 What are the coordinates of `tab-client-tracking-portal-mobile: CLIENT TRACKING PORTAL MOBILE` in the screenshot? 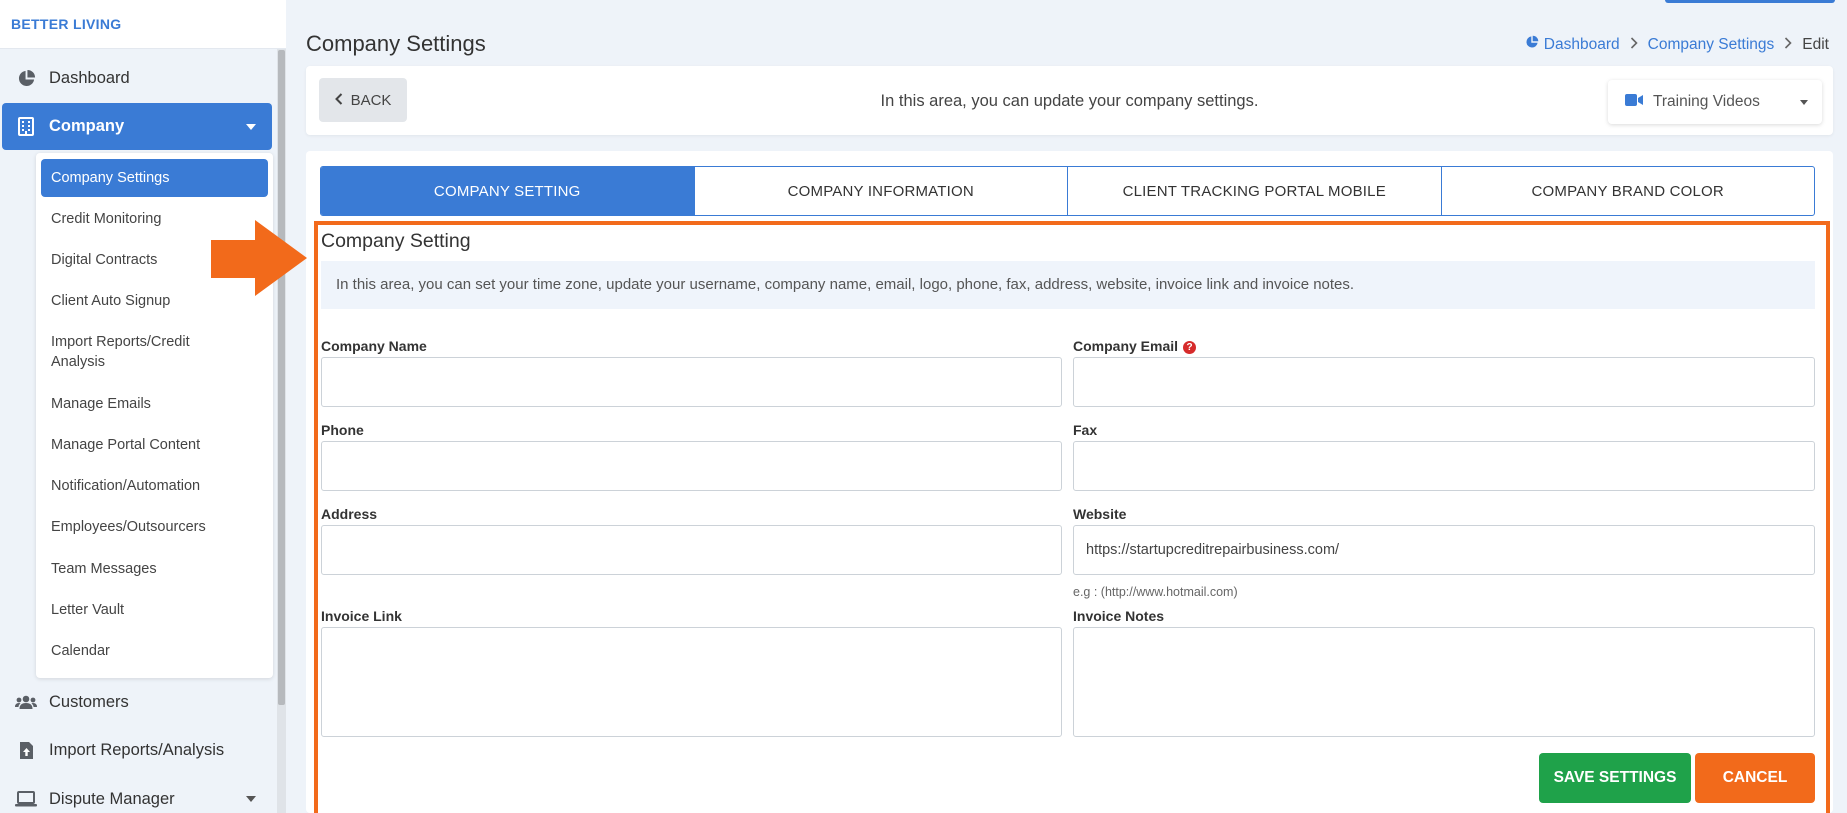 It's located at (1255, 191).